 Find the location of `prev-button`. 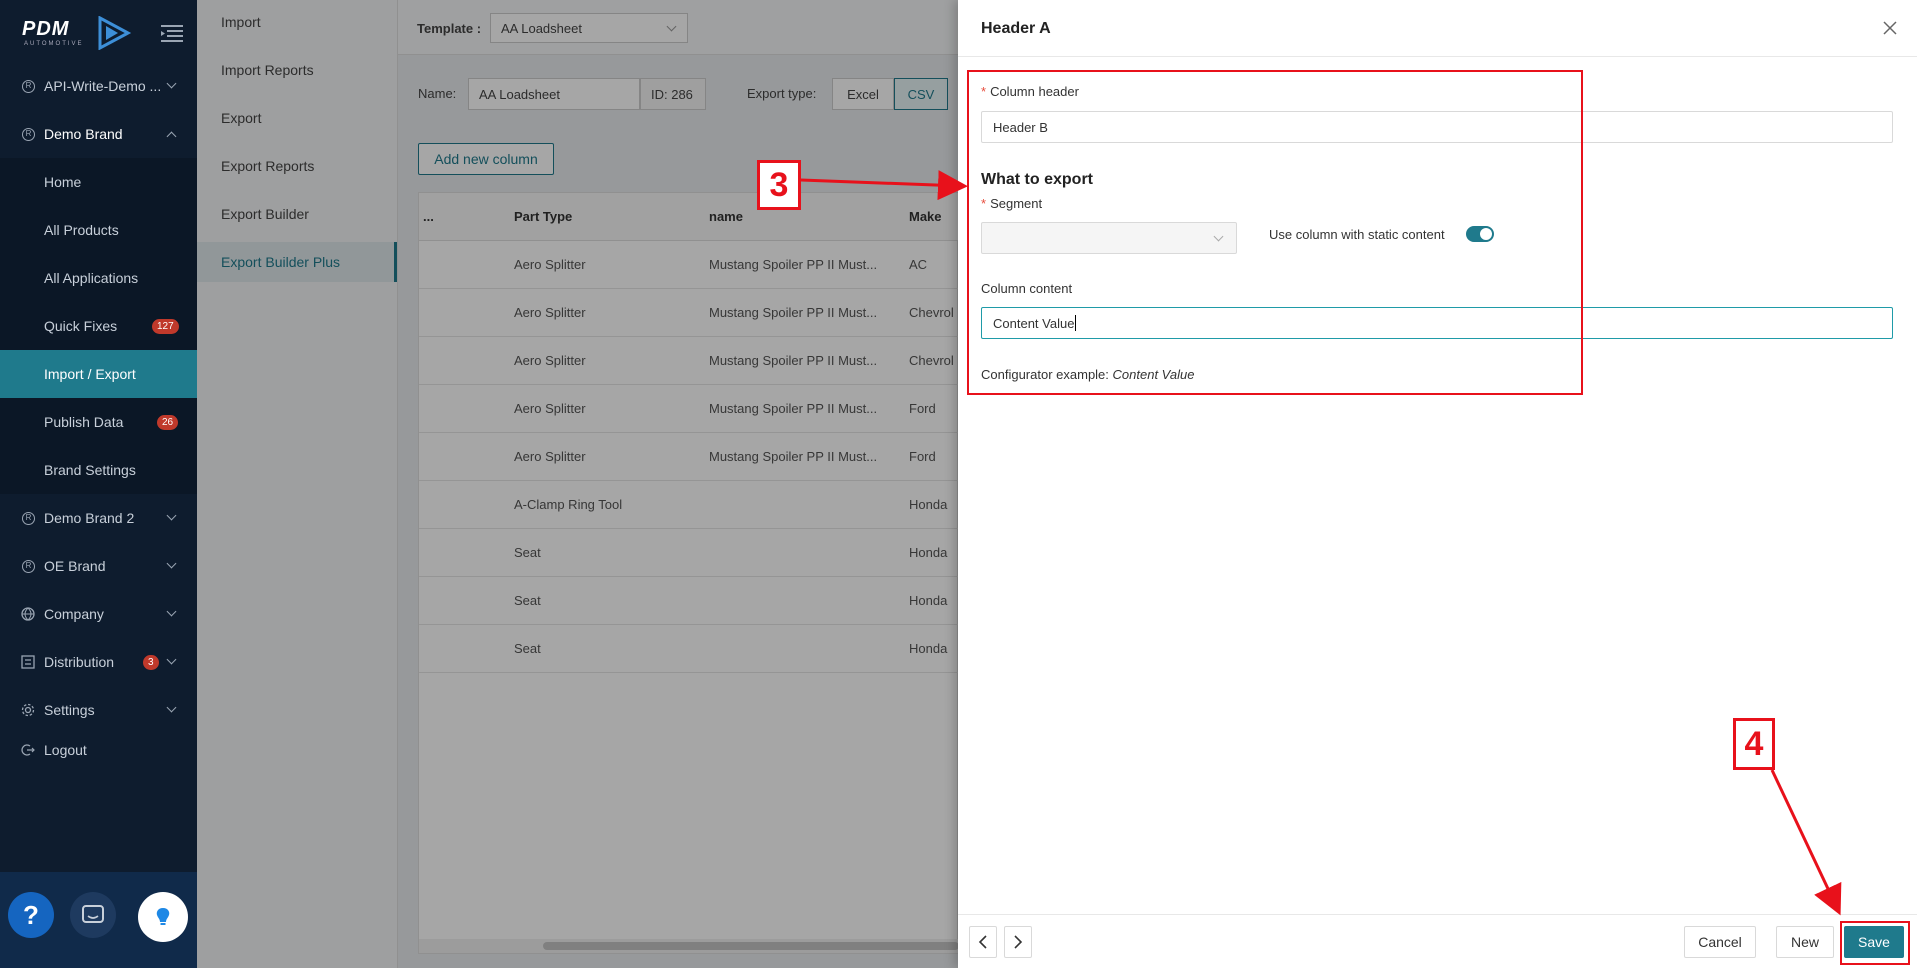

prev-button is located at coordinates (983, 942).